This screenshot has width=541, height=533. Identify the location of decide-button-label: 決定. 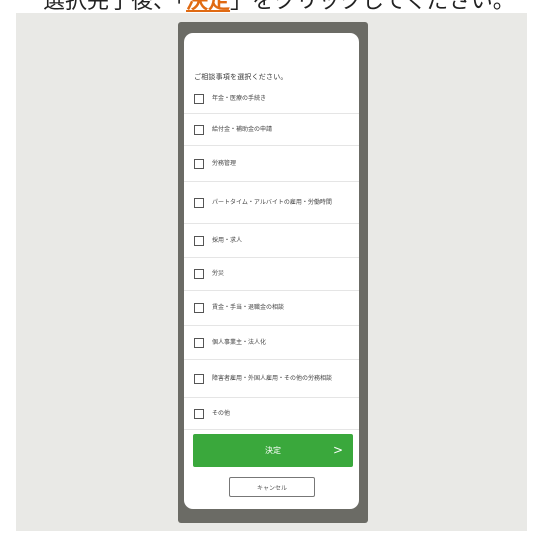
(273, 450).